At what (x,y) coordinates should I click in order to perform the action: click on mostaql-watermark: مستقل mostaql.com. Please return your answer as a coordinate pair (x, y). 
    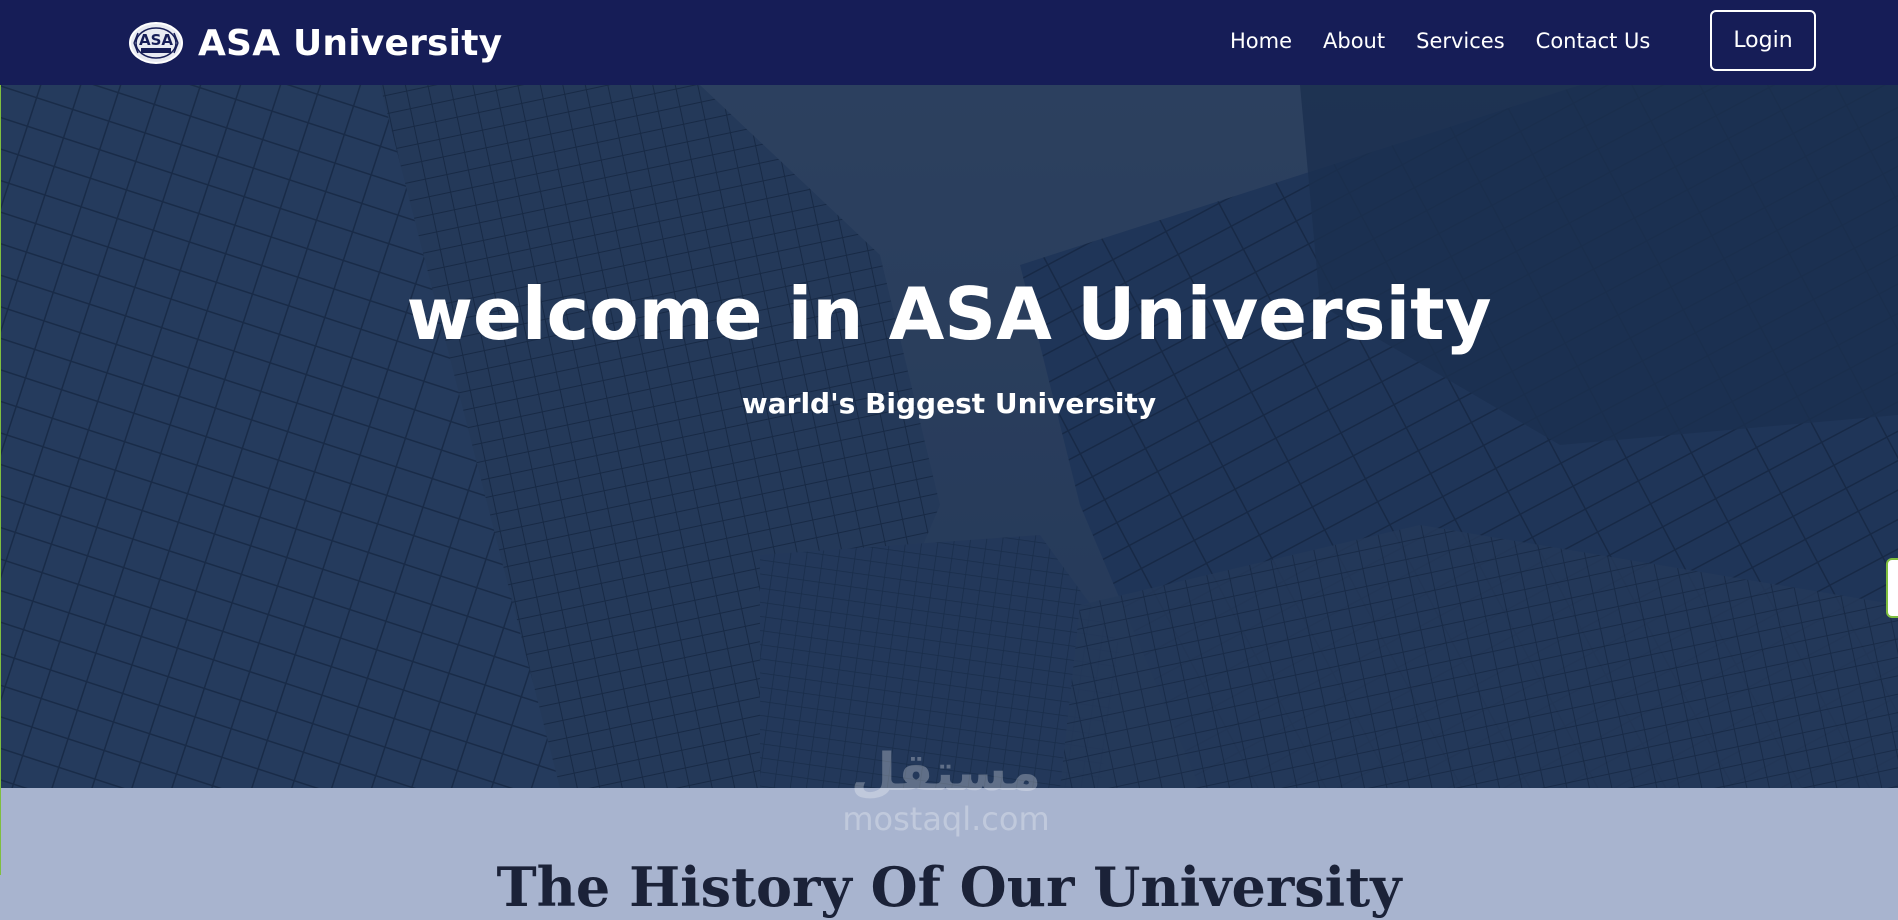
    Looking at the image, I should click on (946, 800).